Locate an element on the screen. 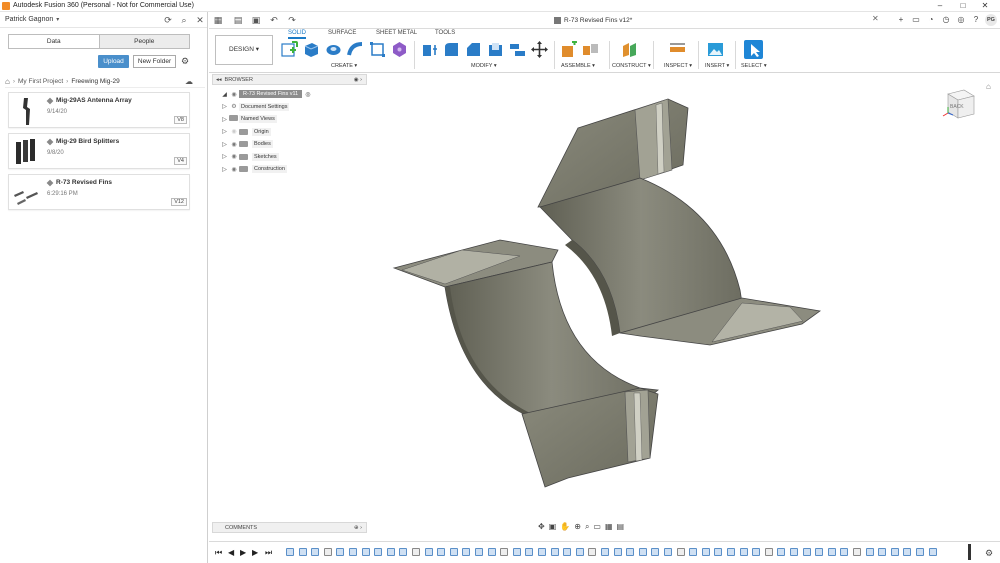 The height and width of the screenshot is (563, 1000). timeline-prev-icon: ◀ is located at coordinates (231, 552).